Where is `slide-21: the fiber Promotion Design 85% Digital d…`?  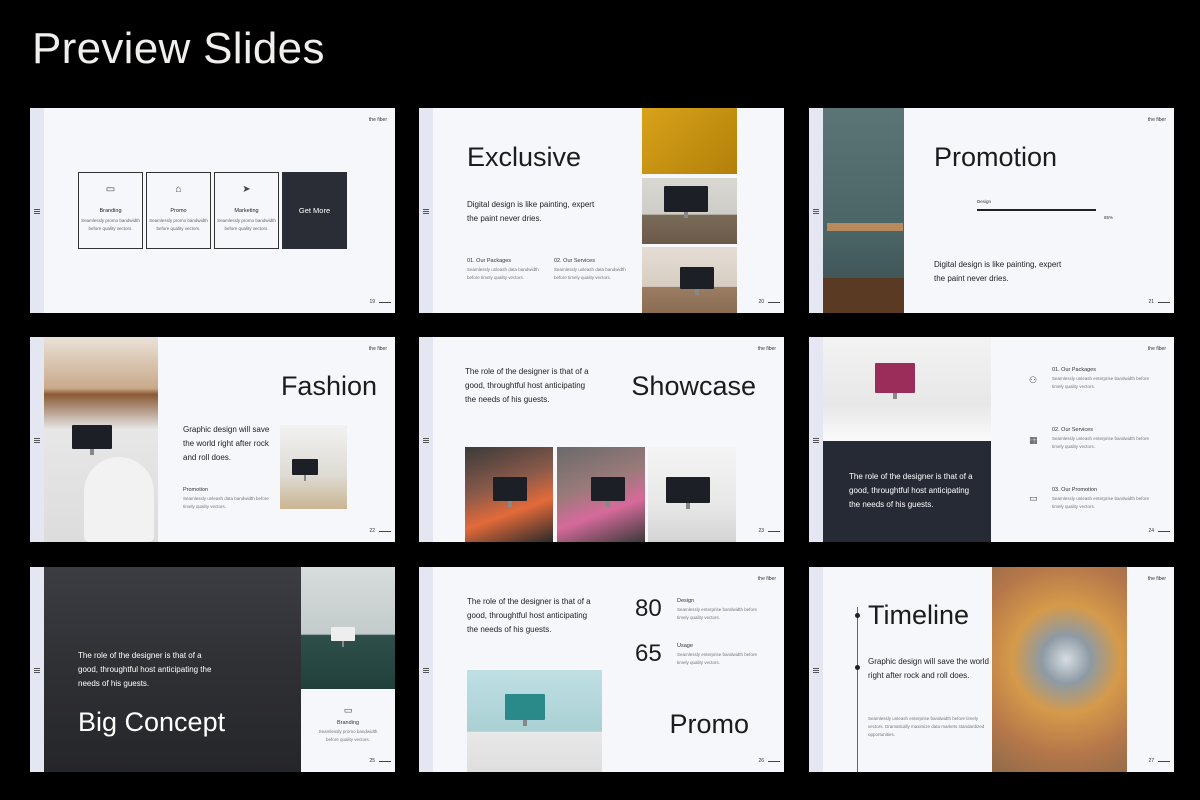
slide-21: the fiber Promotion Design 85% Digital d… is located at coordinates (991, 210).